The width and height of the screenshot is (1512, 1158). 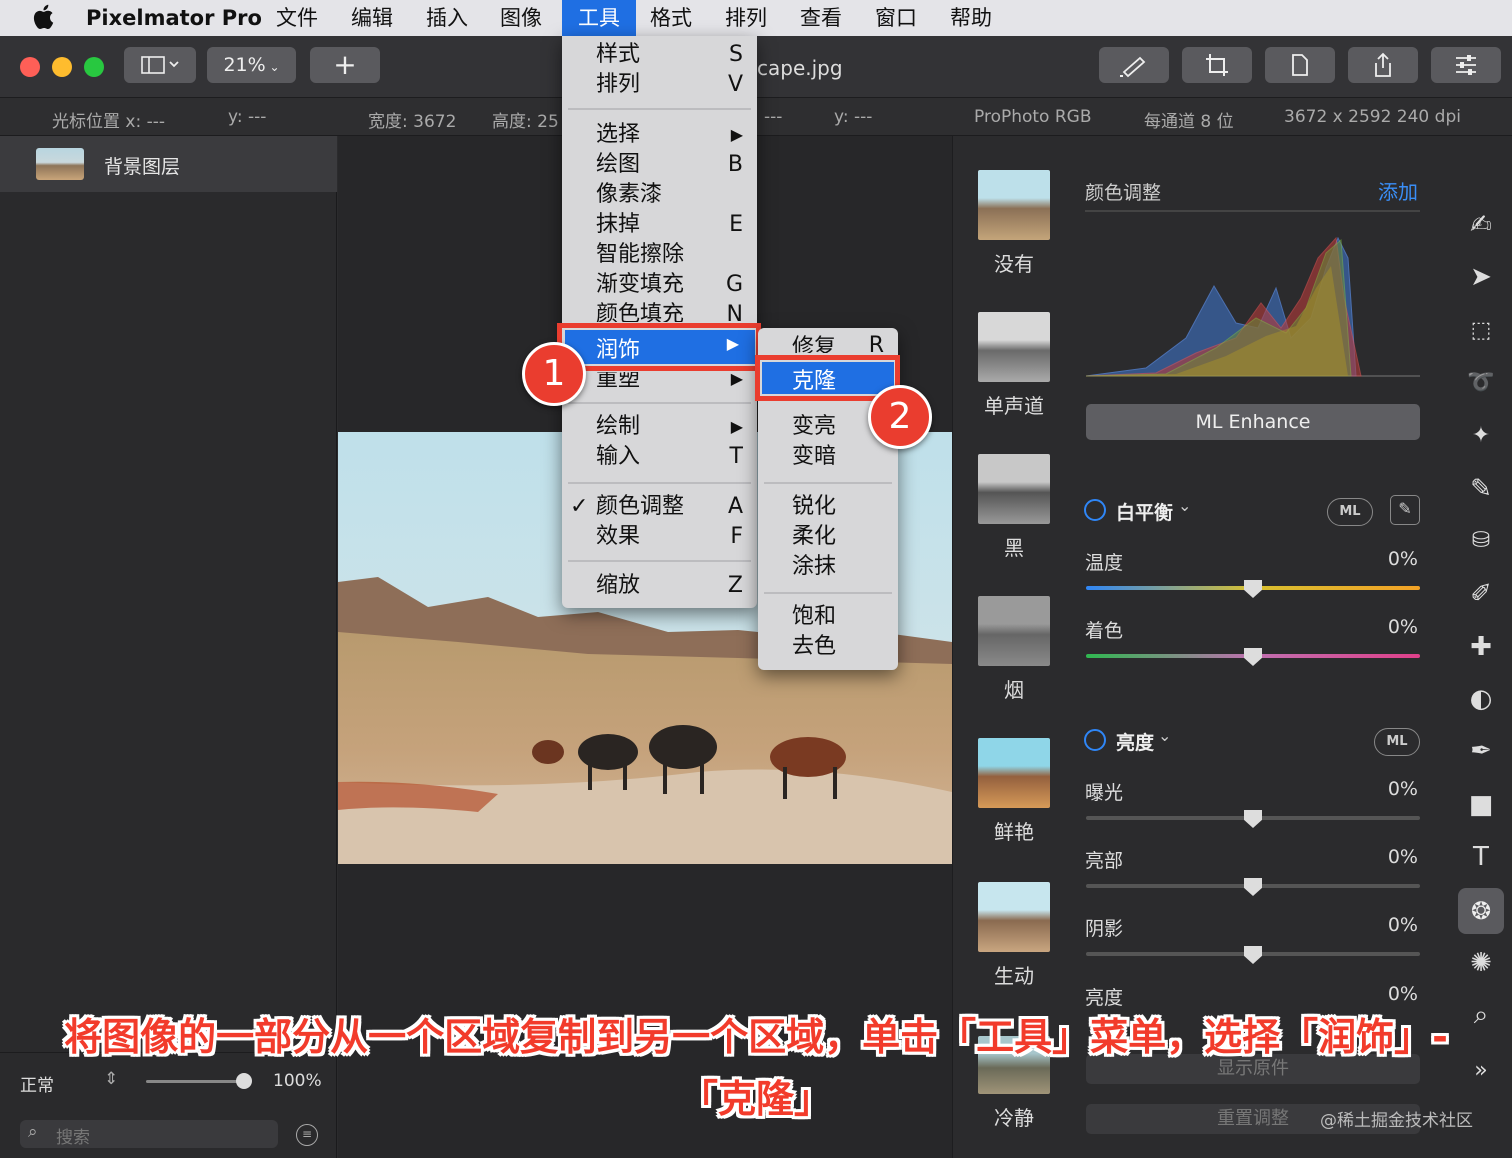 I want to click on checkmark-icon: ✓, so click(x=579, y=506).